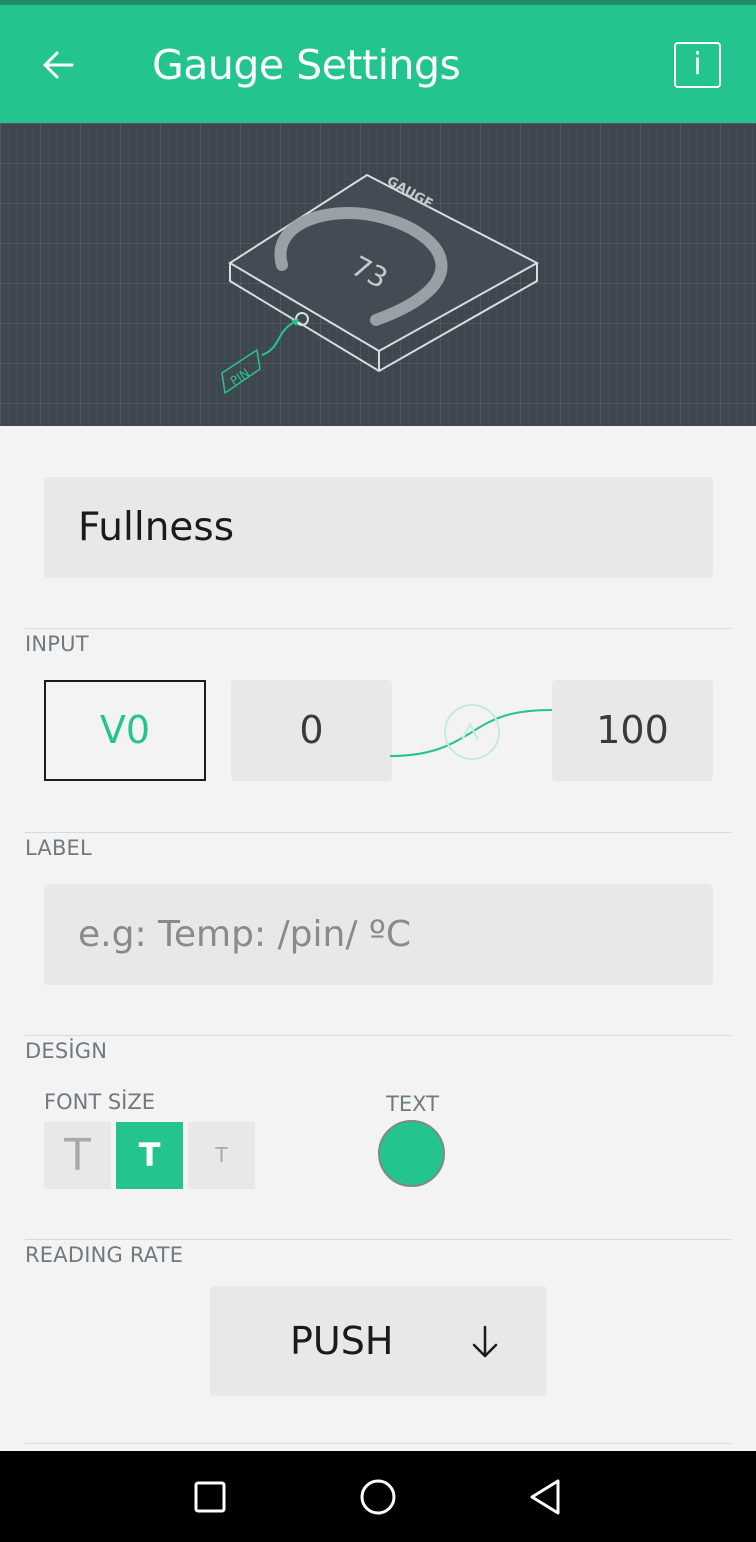  Describe the element at coordinates (471, 732) in the screenshot. I see `mapping-curve-icon` at that location.